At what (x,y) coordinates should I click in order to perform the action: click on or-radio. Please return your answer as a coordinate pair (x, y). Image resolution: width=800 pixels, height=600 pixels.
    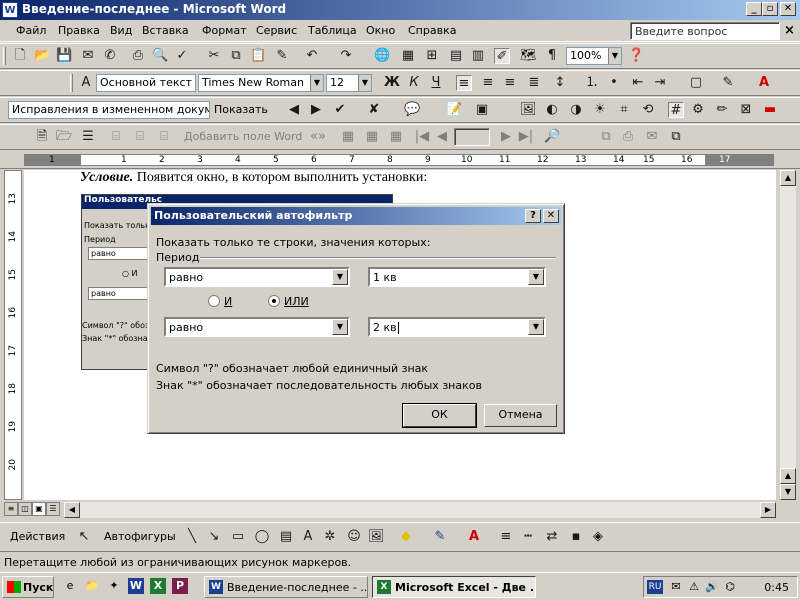
    Looking at the image, I should click on (274, 301).